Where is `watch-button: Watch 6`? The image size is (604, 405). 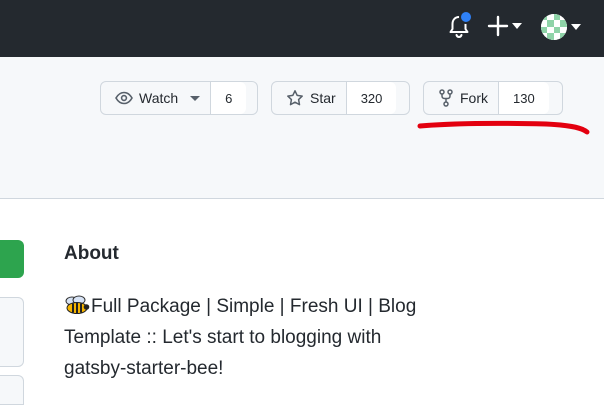
watch-button: Watch 6 is located at coordinates (179, 98).